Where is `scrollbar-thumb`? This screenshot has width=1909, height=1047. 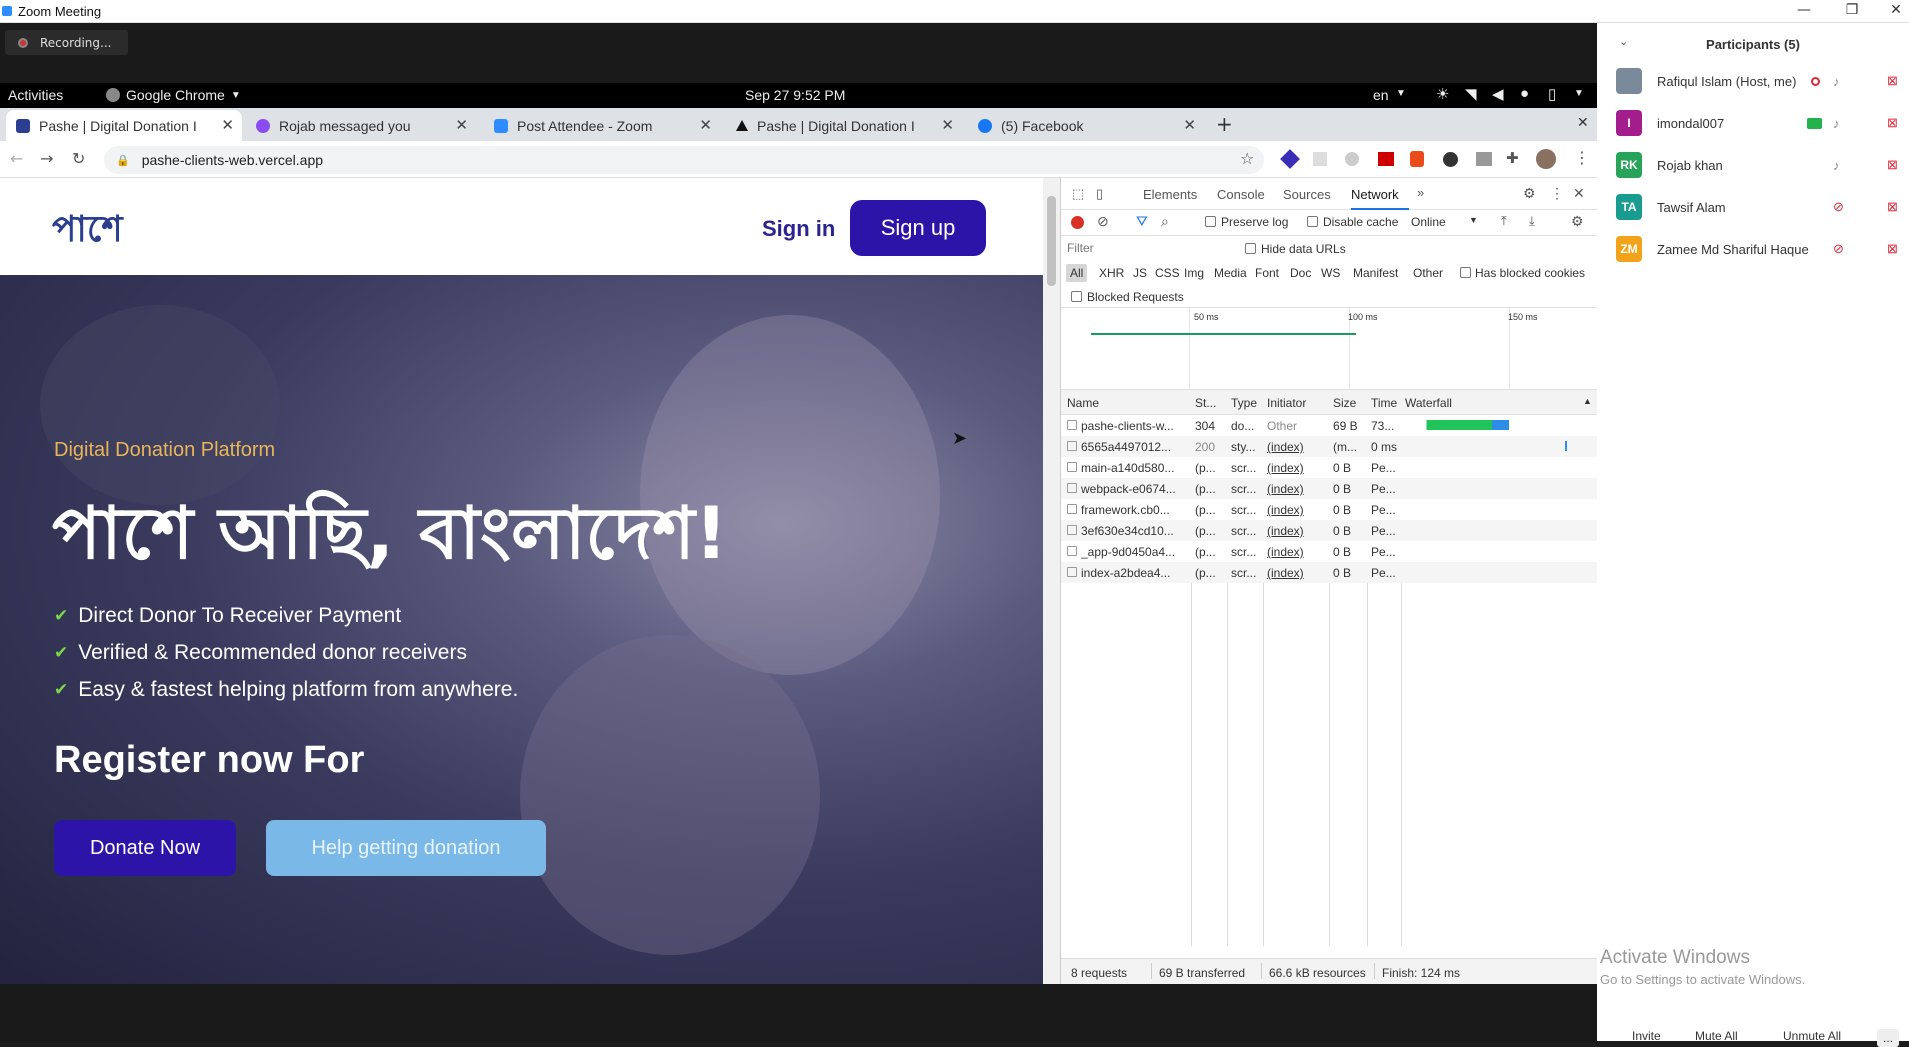
scrollbar-thumb is located at coordinates (1051, 241).